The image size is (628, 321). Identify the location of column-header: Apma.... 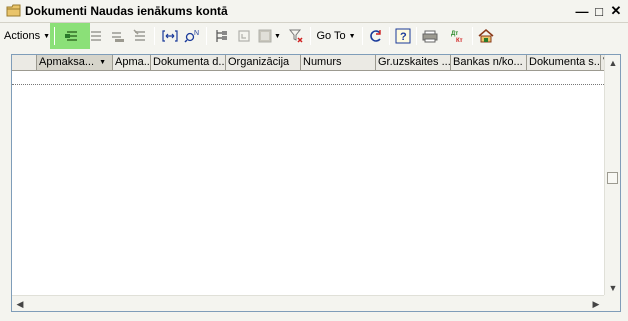
(132, 62).